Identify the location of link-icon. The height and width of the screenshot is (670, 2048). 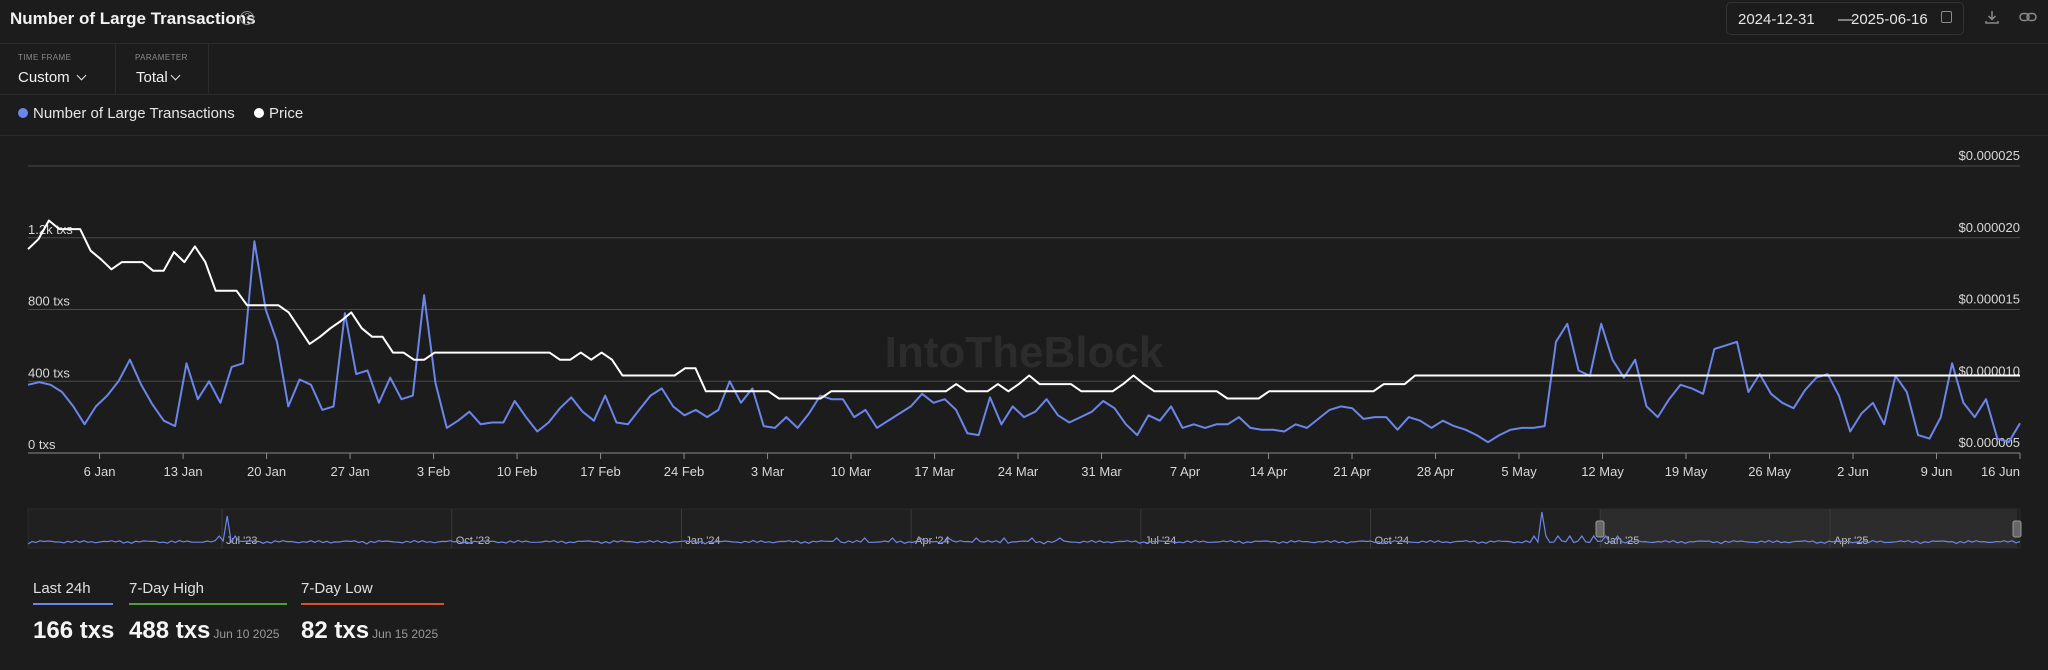
(2028, 17).